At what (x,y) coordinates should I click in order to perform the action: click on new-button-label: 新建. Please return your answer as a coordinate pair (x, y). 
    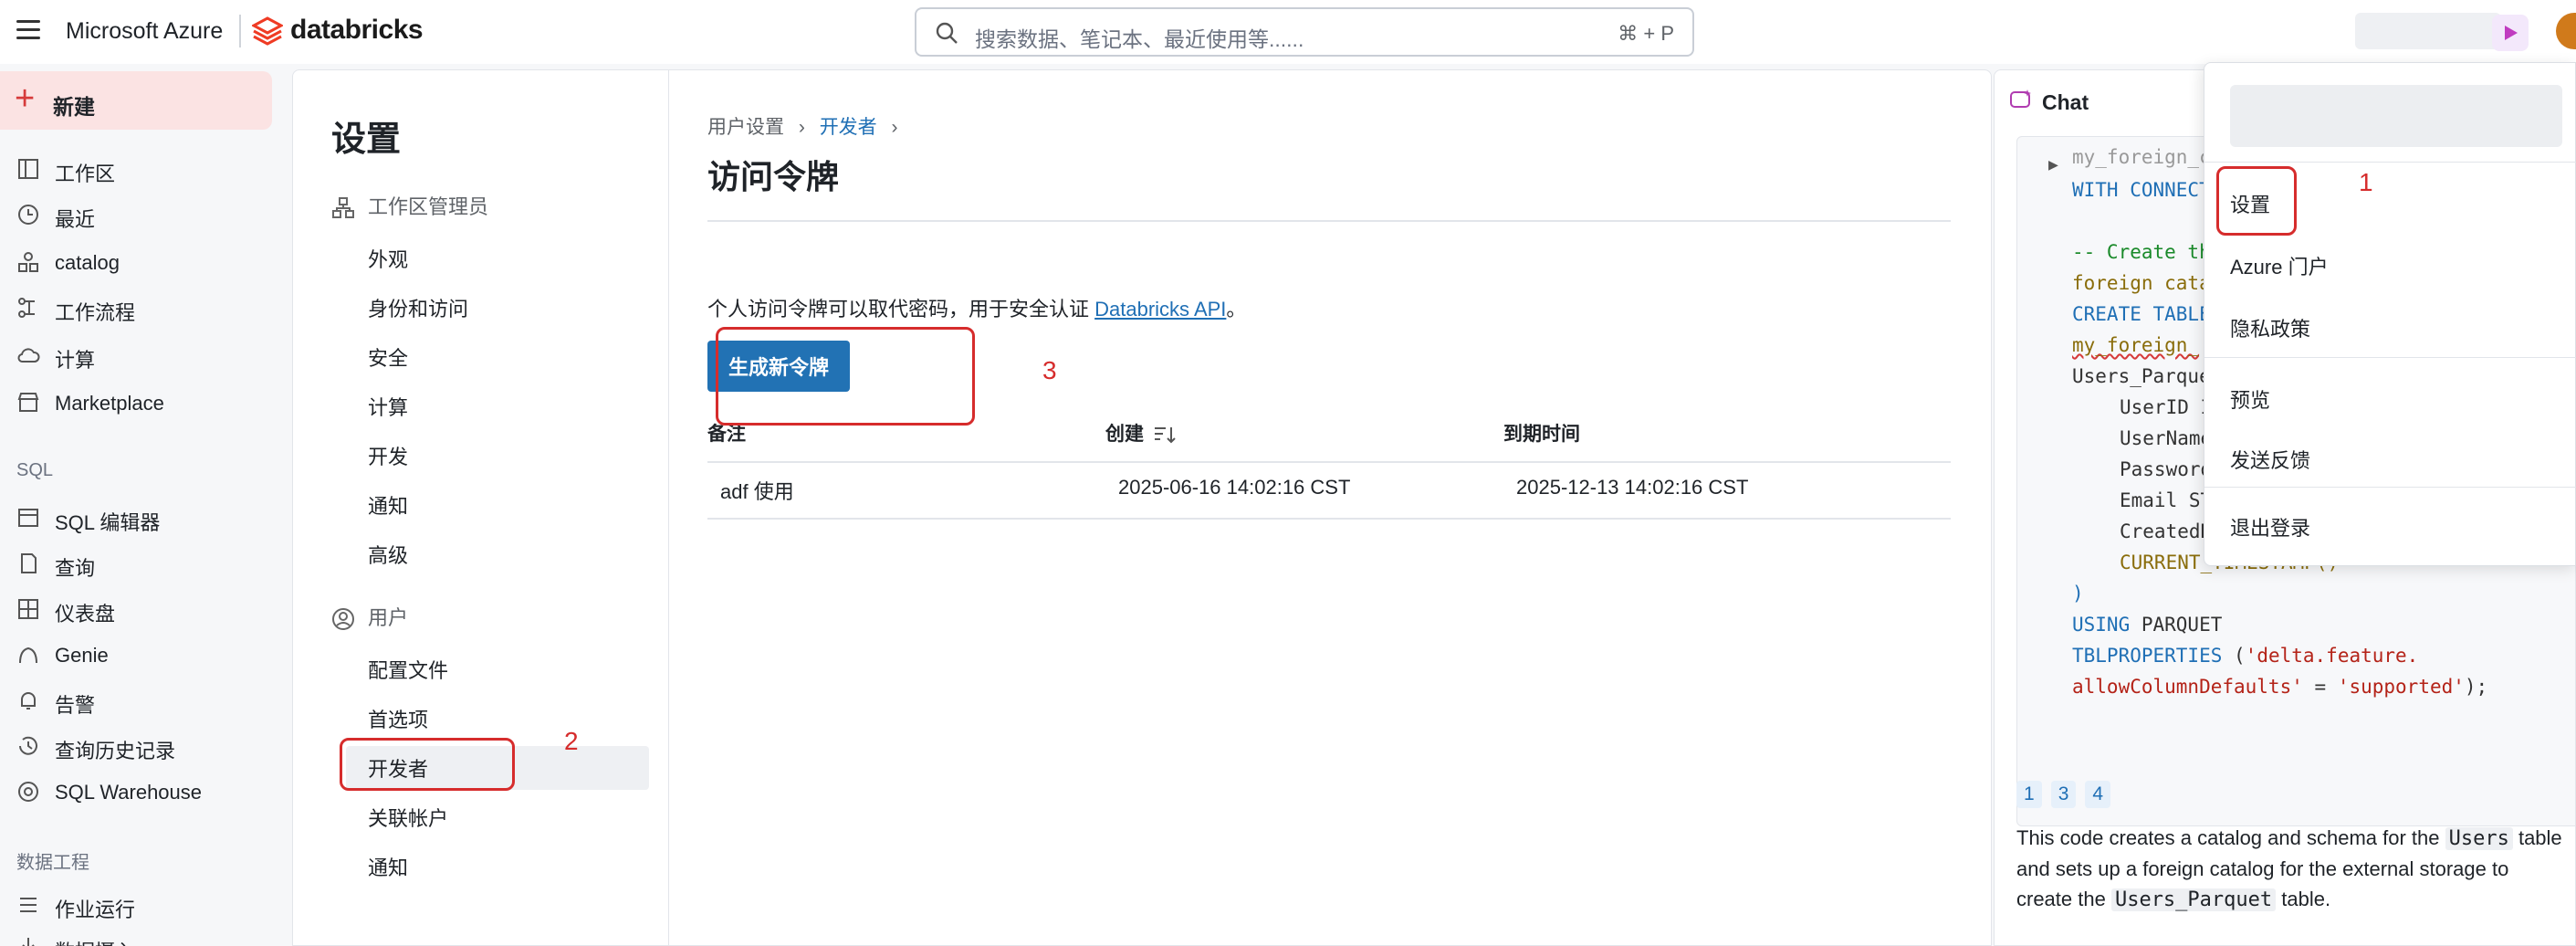
    Looking at the image, I should click on (74, 107).